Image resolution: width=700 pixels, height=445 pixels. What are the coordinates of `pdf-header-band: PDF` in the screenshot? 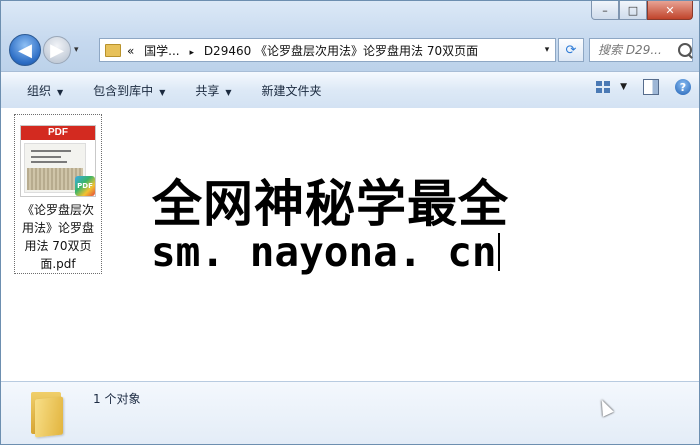 It's located at (58, 133).